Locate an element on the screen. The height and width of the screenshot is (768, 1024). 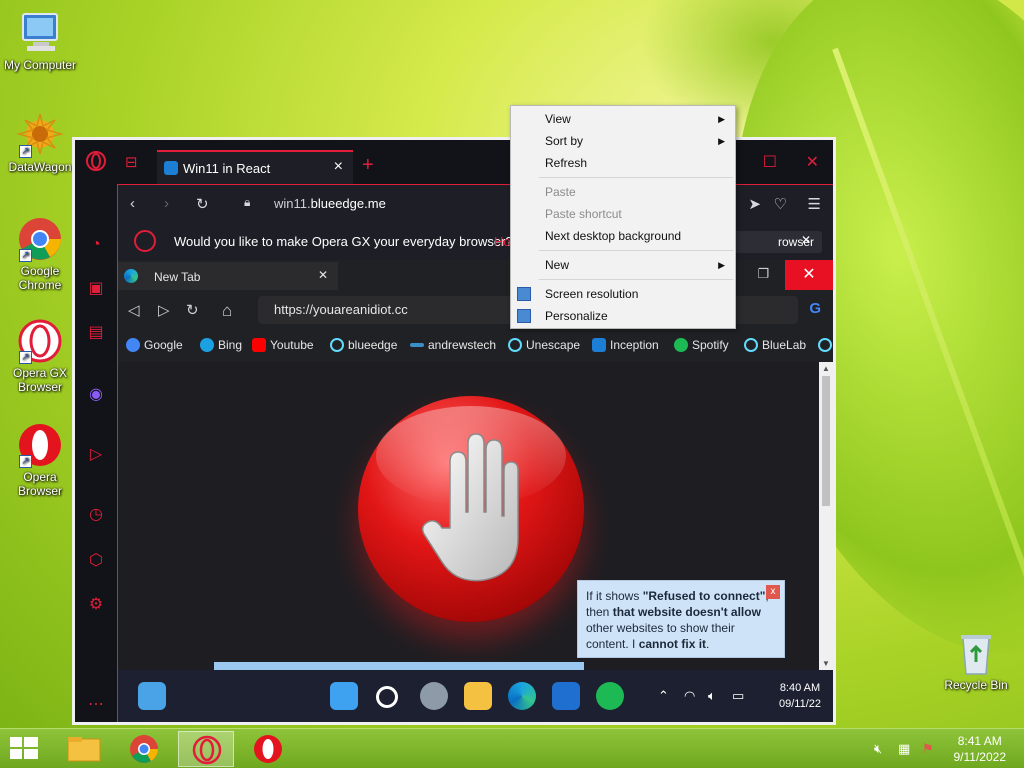
maximize-icon: ☐ is located at coordinates (770, 162).